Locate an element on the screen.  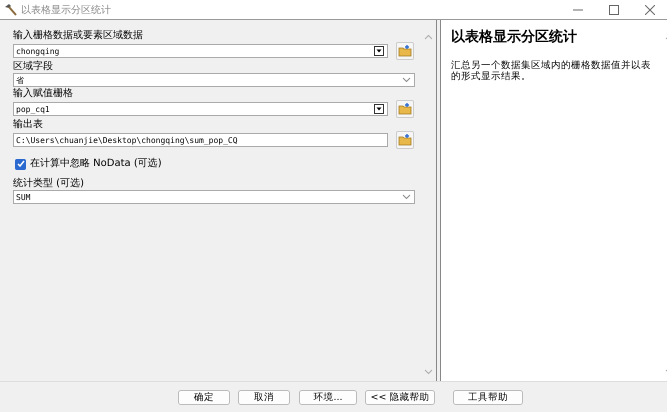
dialog-button: 确定 is located at coordinates (204, 397).